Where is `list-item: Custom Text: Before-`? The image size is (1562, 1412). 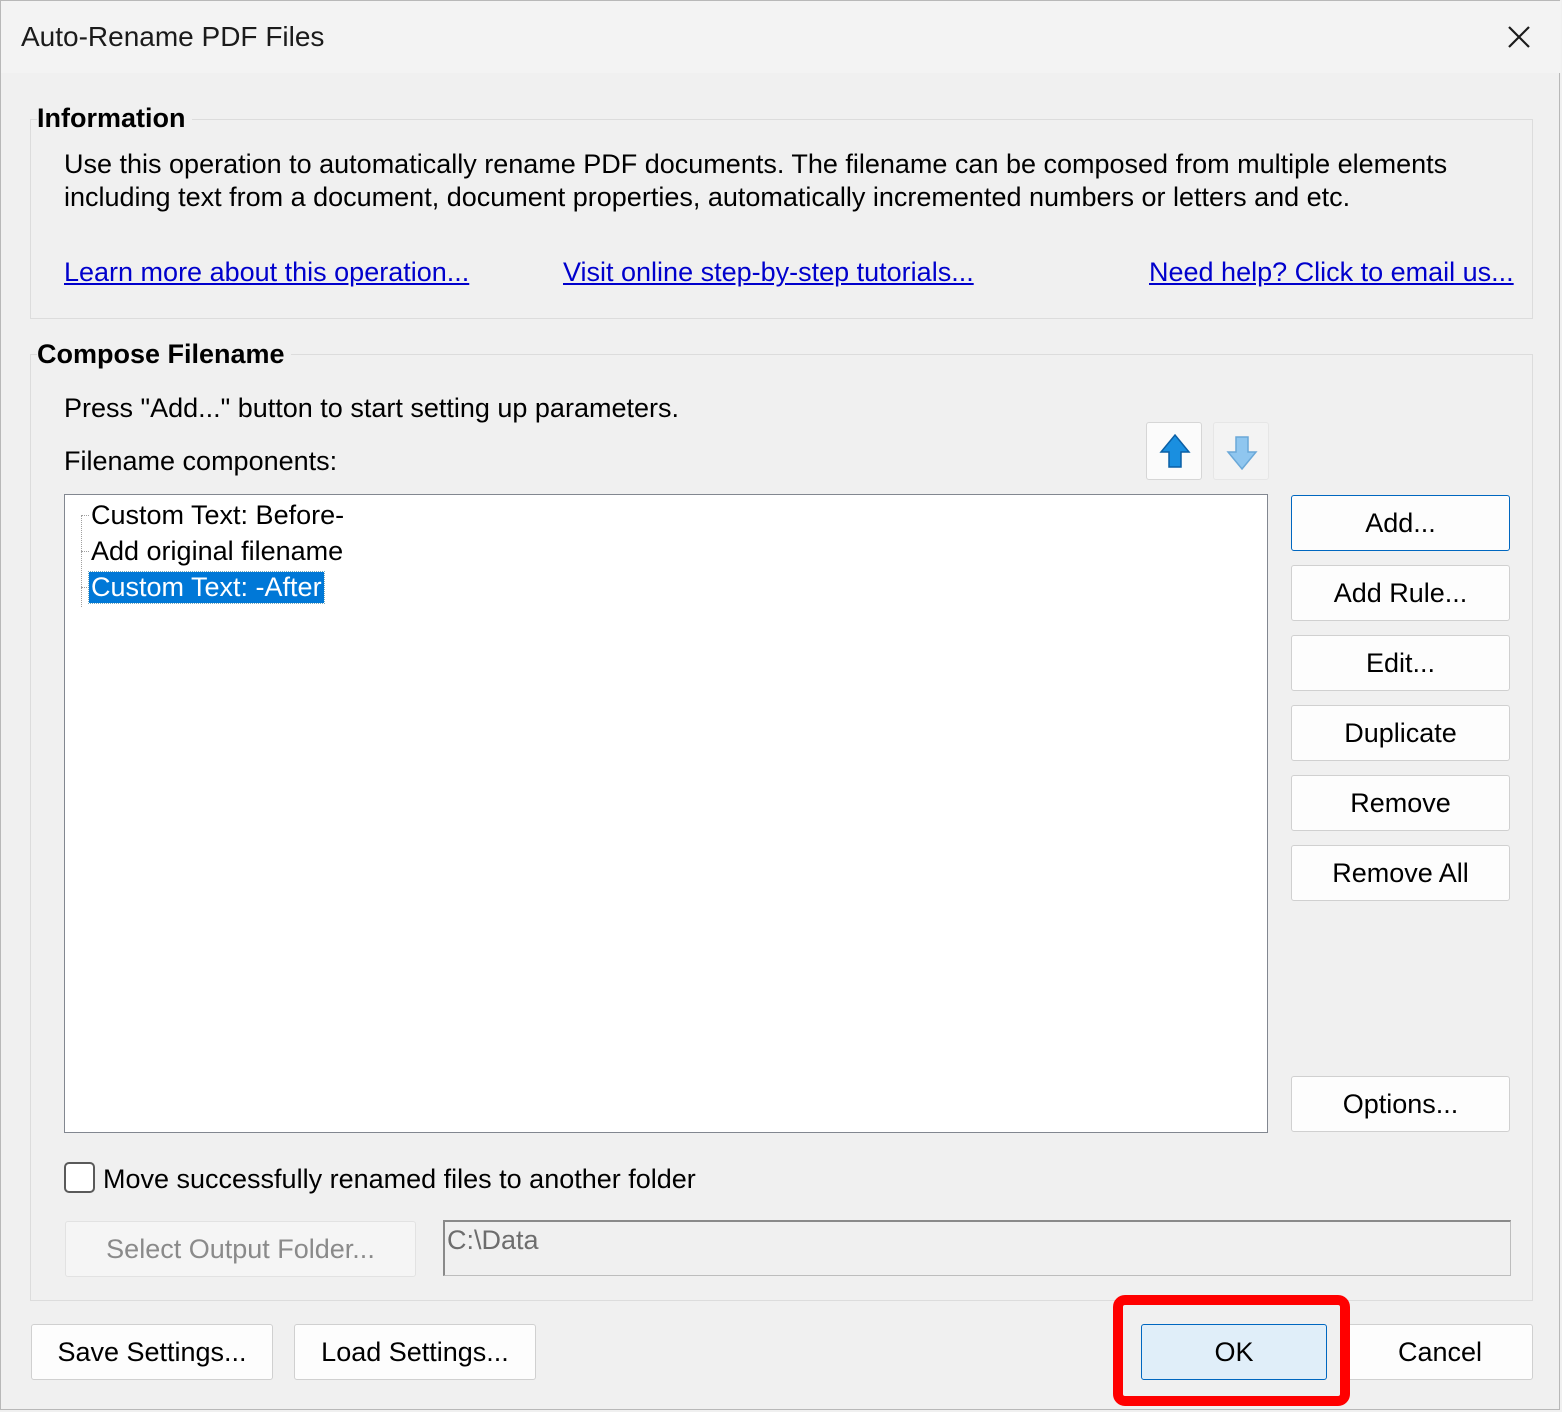 list-item: Custom Text: Before- is located at coordinates (217, 515).